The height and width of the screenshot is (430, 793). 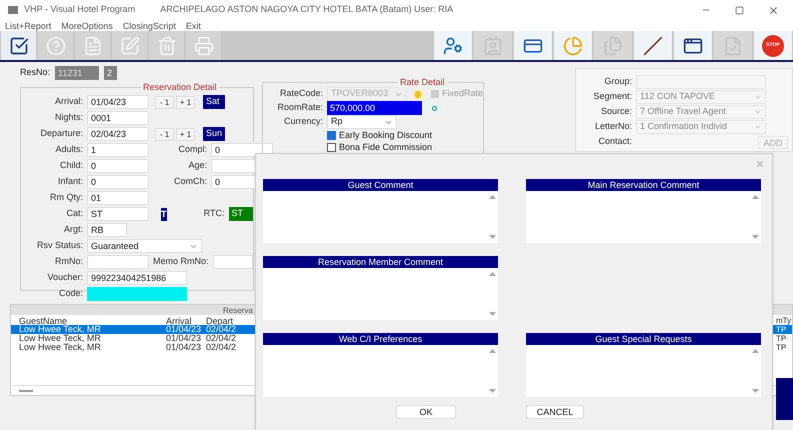 I want to click on field-label: Currency:, so click(x=303, y=121).